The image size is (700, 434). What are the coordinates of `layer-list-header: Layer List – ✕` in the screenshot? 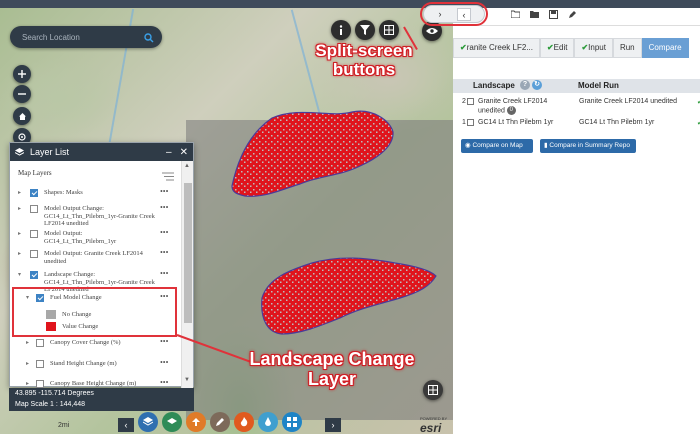 It's located at (101, 152).